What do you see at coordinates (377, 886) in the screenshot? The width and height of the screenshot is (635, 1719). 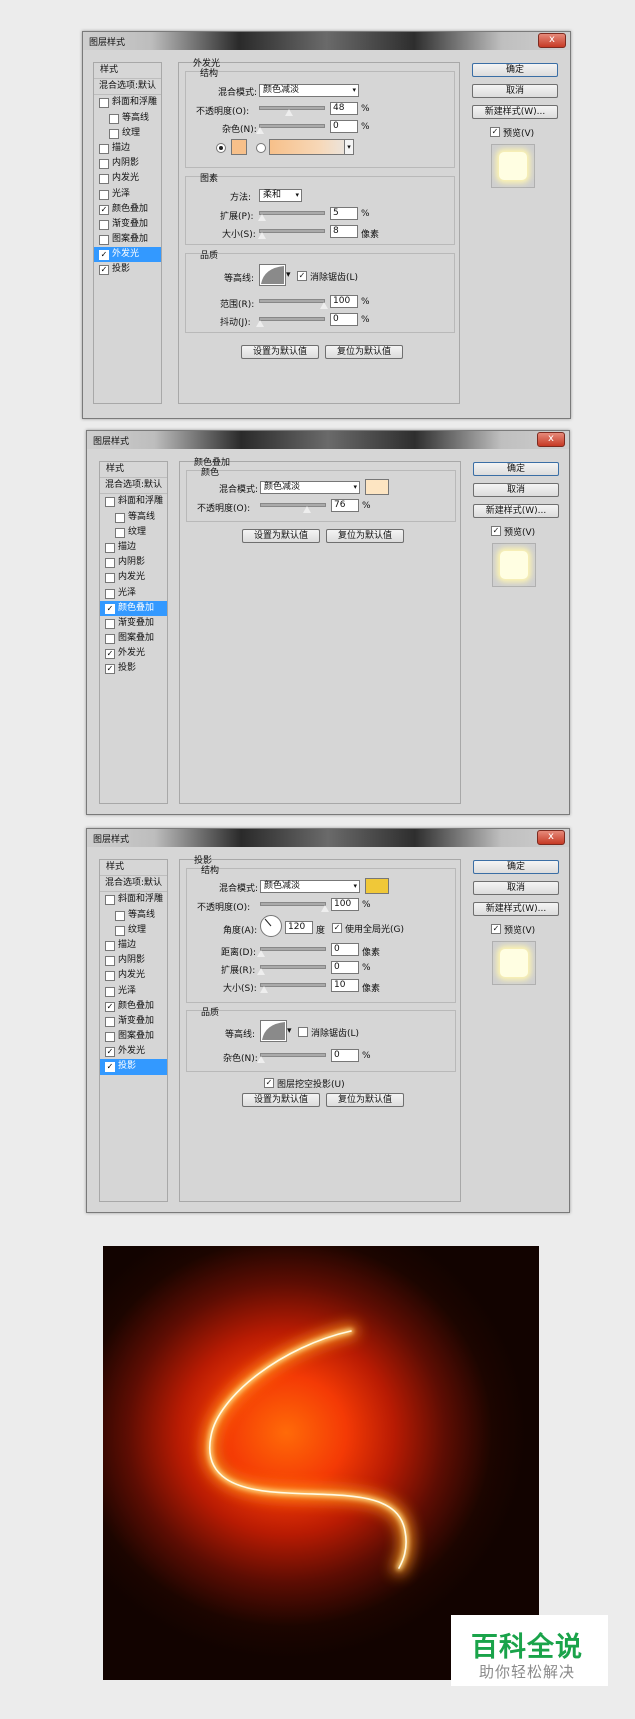 I see `shadow-color-swatch` at bounding box center [377, 886].